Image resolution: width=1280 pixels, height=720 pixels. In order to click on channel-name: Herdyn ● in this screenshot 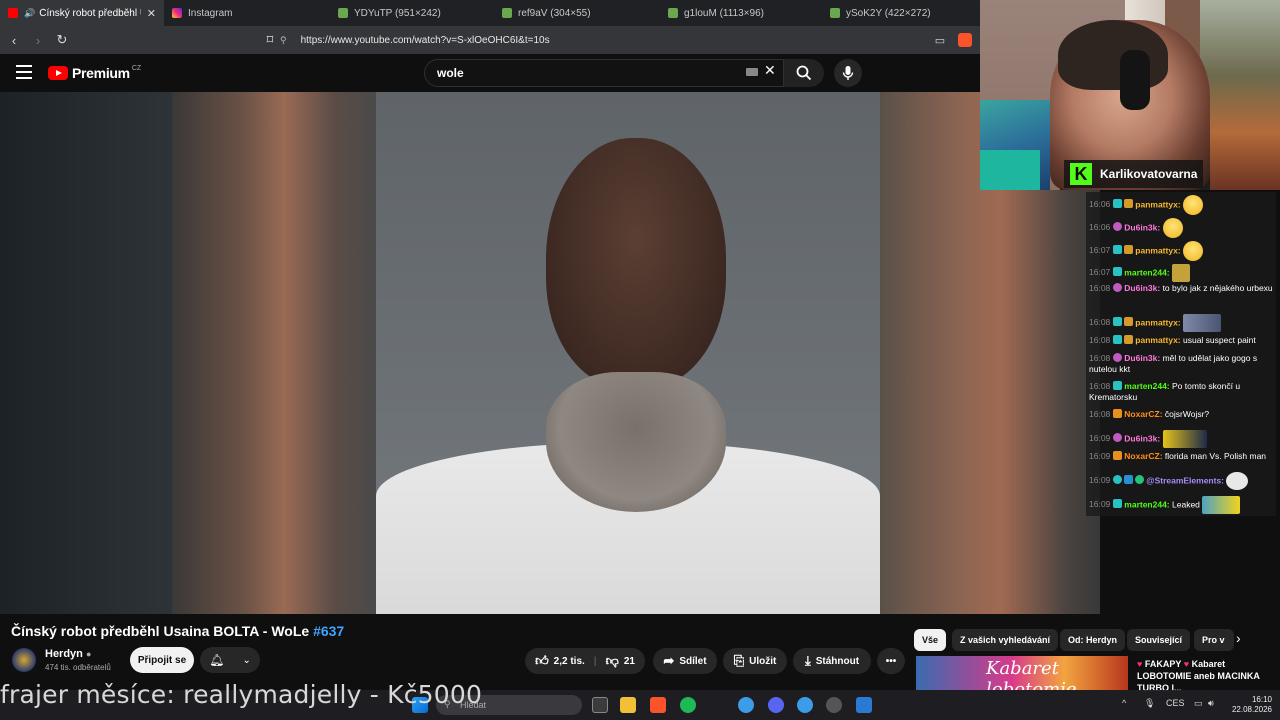, I will do `click(68, 654)`.